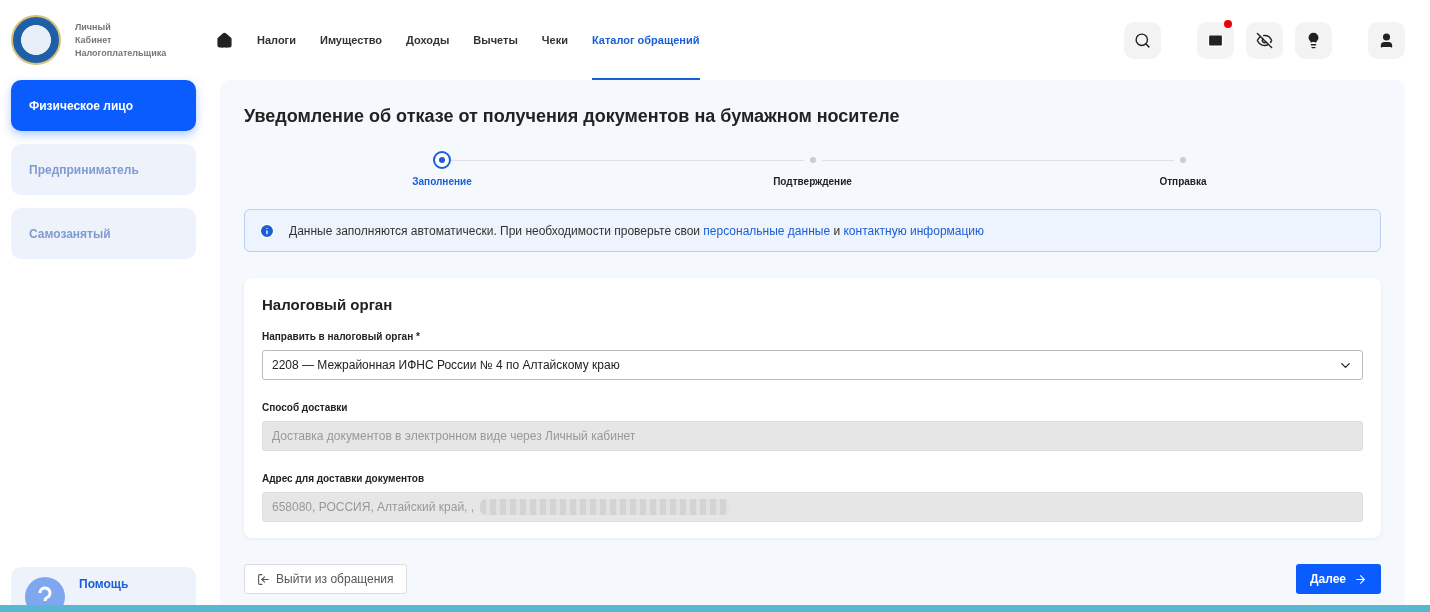 Image resolution: width=1430 pixels, height=612 pixels. What do you see at coordinates (572, 116) in the screenshot?
I see `page-title: Уведомление об отказе от получения документов на бумажном носителе` at bounding box center [572, 116].